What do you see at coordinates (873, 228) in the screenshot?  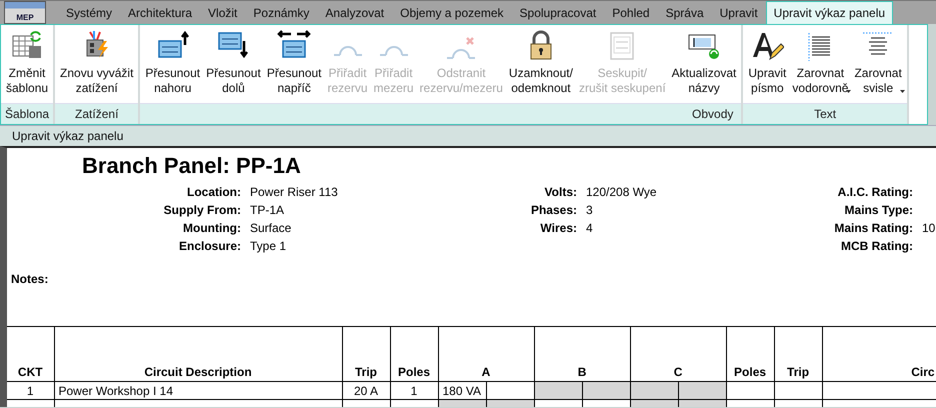 I see `field-label: Mains Rating:` at bounding box center [873, 228].